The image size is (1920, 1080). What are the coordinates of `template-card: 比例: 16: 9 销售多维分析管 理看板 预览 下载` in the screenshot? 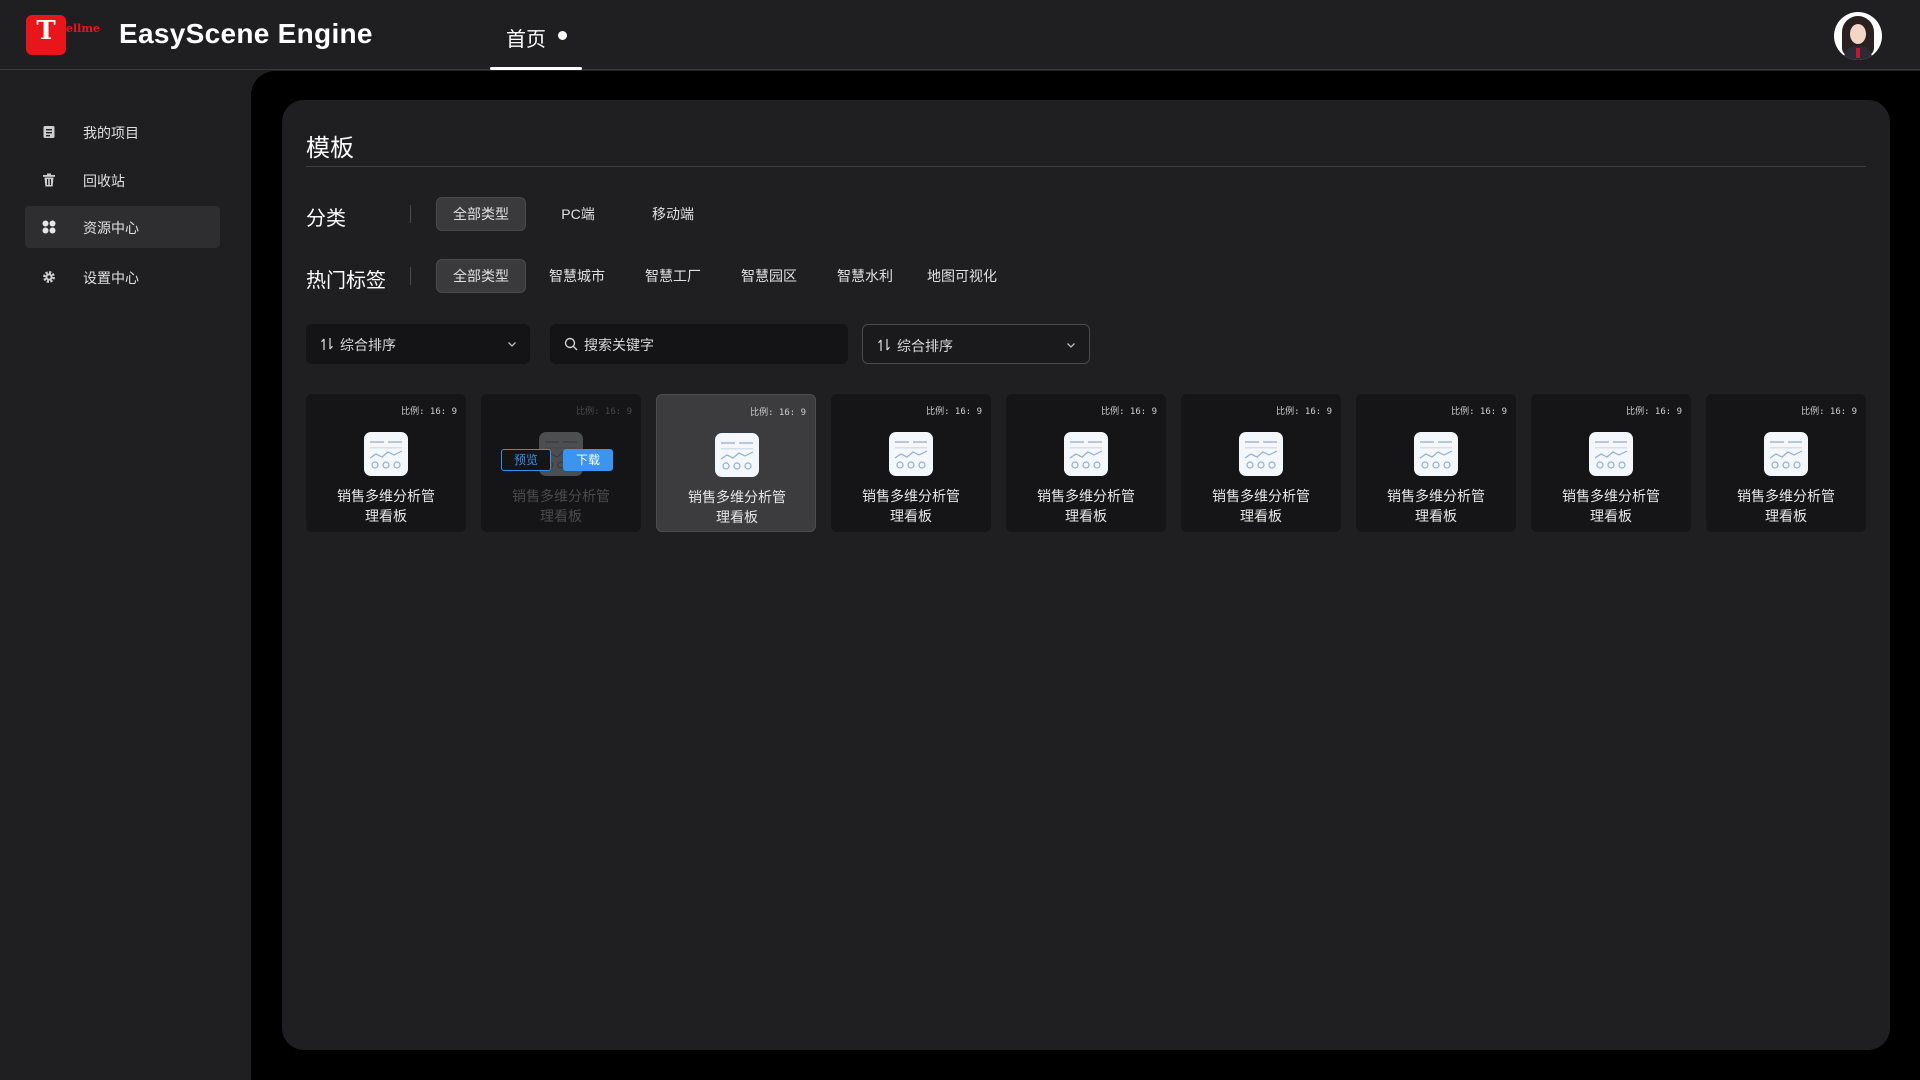 It's located at (561, 463).